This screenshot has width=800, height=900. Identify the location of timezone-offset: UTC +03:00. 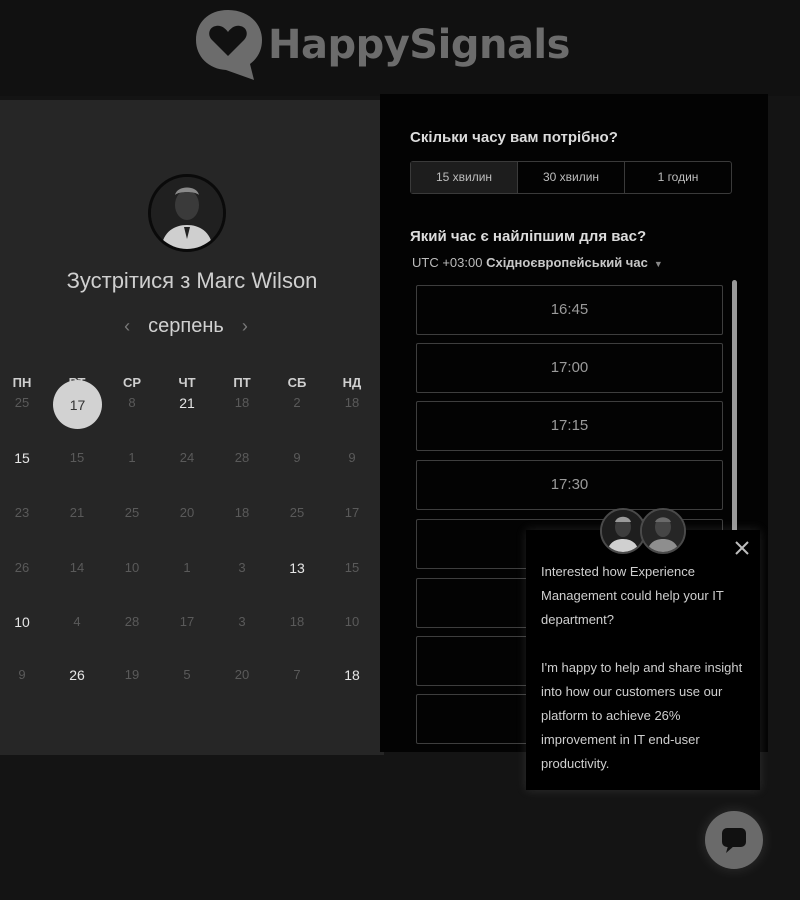
(447, 262).